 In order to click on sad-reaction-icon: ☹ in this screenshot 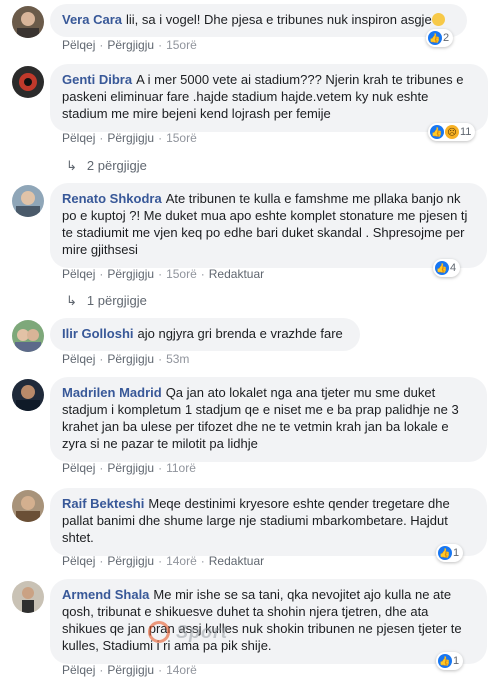, I will do `click(452, 132)`.